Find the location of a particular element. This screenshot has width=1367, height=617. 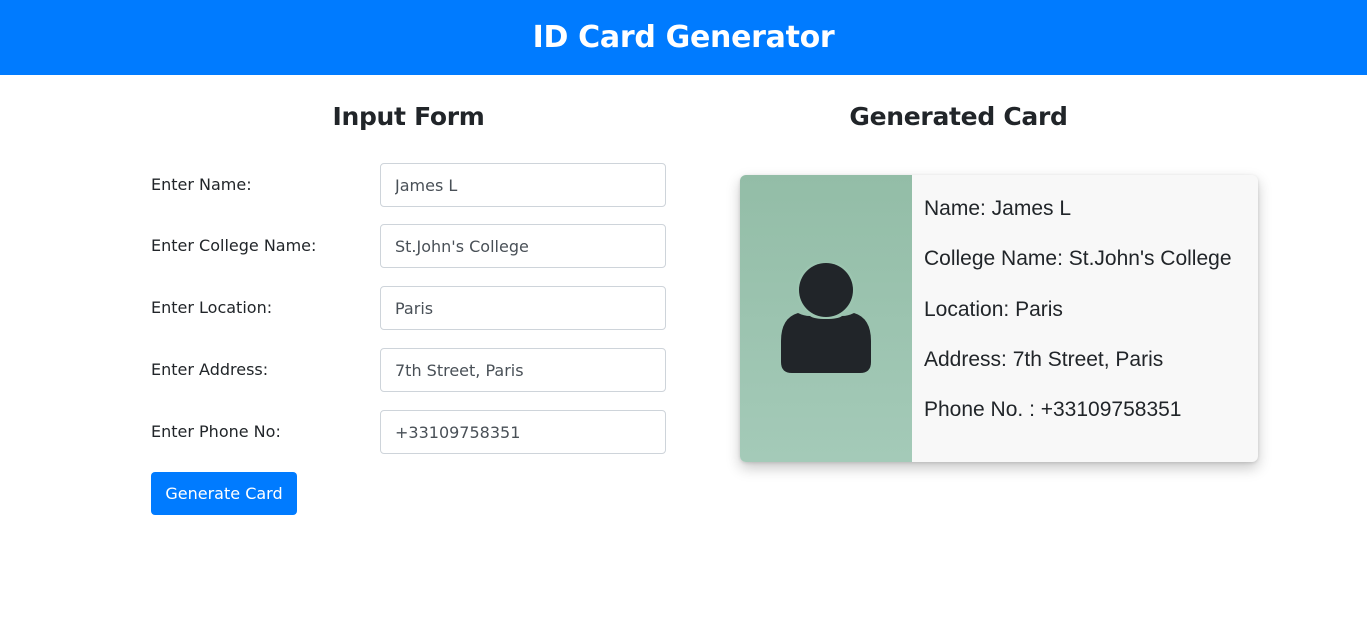

location-input is located at coordinates (523, 308).